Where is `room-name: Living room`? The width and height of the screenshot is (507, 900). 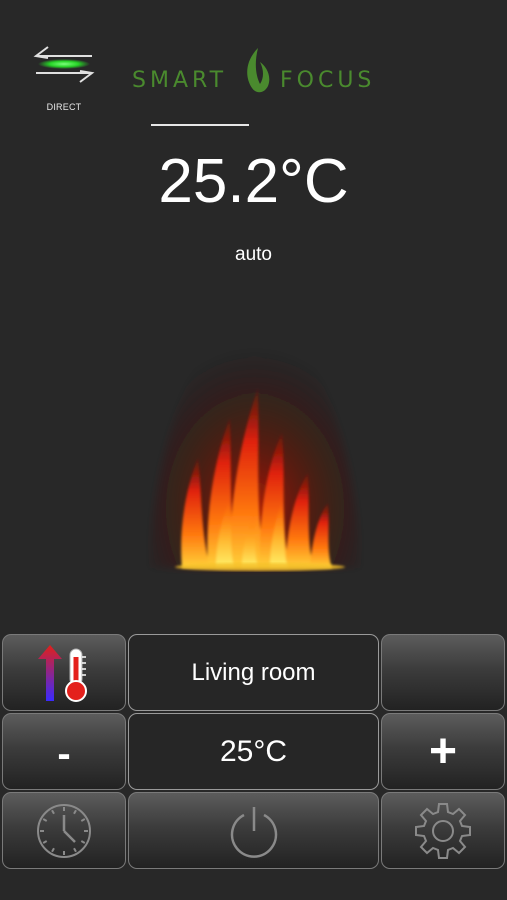 room-name: Living room is located at coordinates (253, 672).